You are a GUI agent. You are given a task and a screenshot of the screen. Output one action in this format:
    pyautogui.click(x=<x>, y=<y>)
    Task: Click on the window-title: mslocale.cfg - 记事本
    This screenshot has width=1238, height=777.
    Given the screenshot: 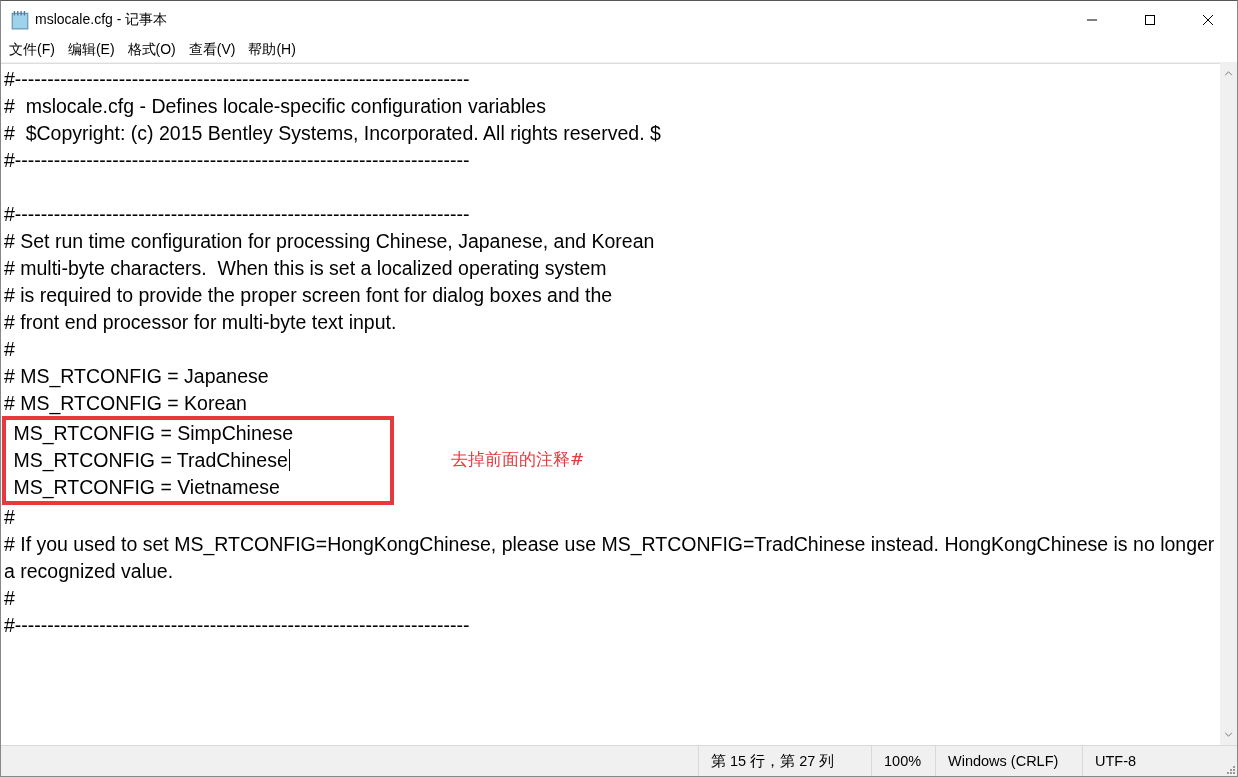 What is the action you would take?
    pyautogui.click(x=101, y=19)
    